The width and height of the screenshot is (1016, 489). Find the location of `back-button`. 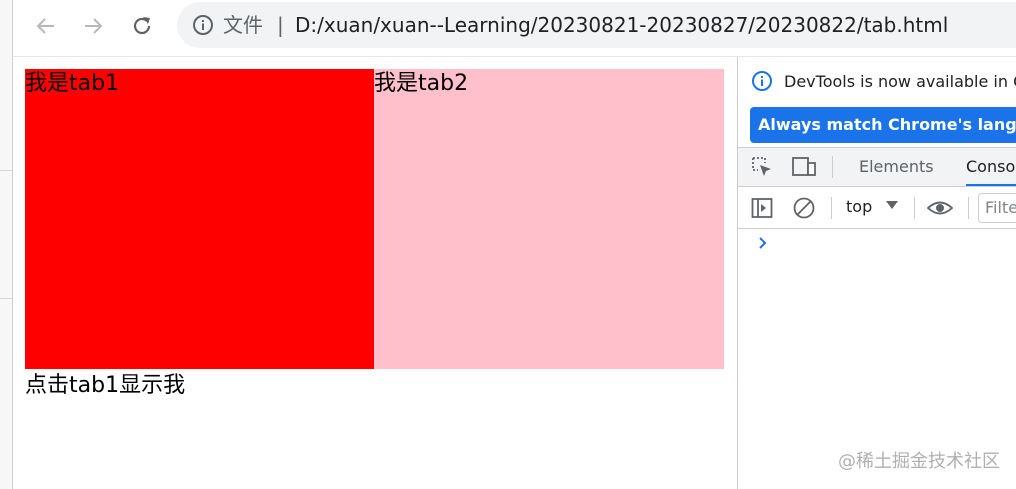

back-button is located at coordinates (46, 26).